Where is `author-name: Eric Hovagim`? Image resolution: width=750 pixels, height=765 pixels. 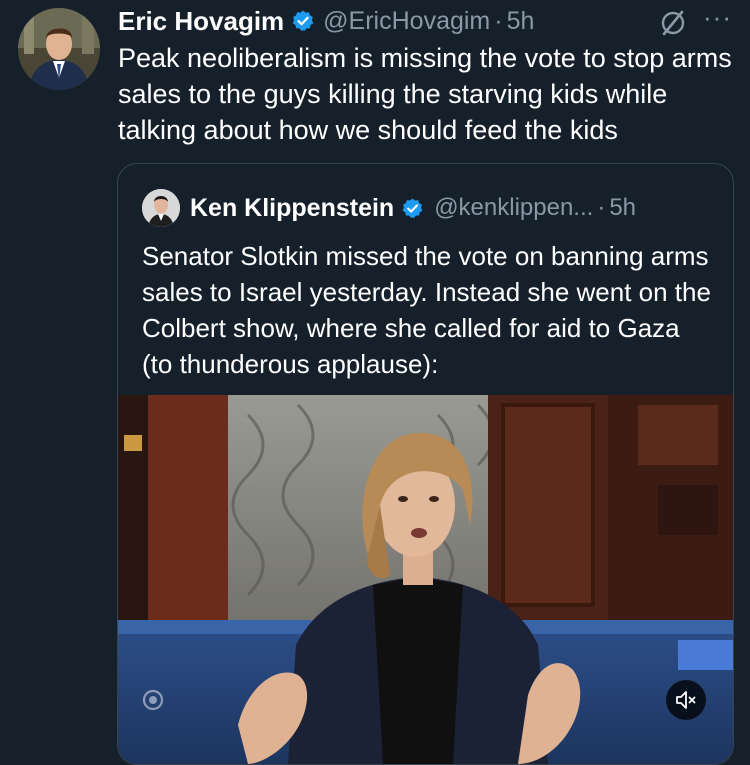
author-name: Eric Hovagim is located at coordinates (201, 21).